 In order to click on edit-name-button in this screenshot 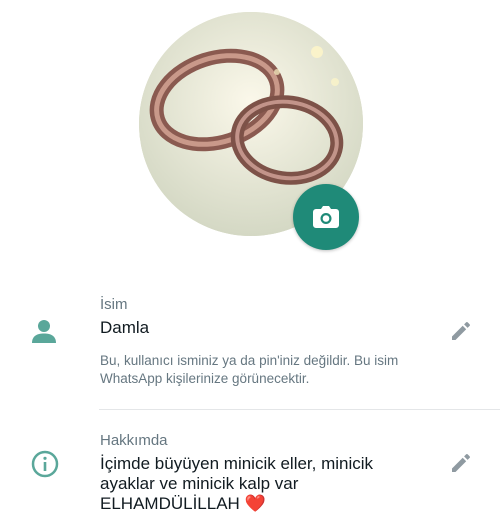, I will do `click(461, 333)`.